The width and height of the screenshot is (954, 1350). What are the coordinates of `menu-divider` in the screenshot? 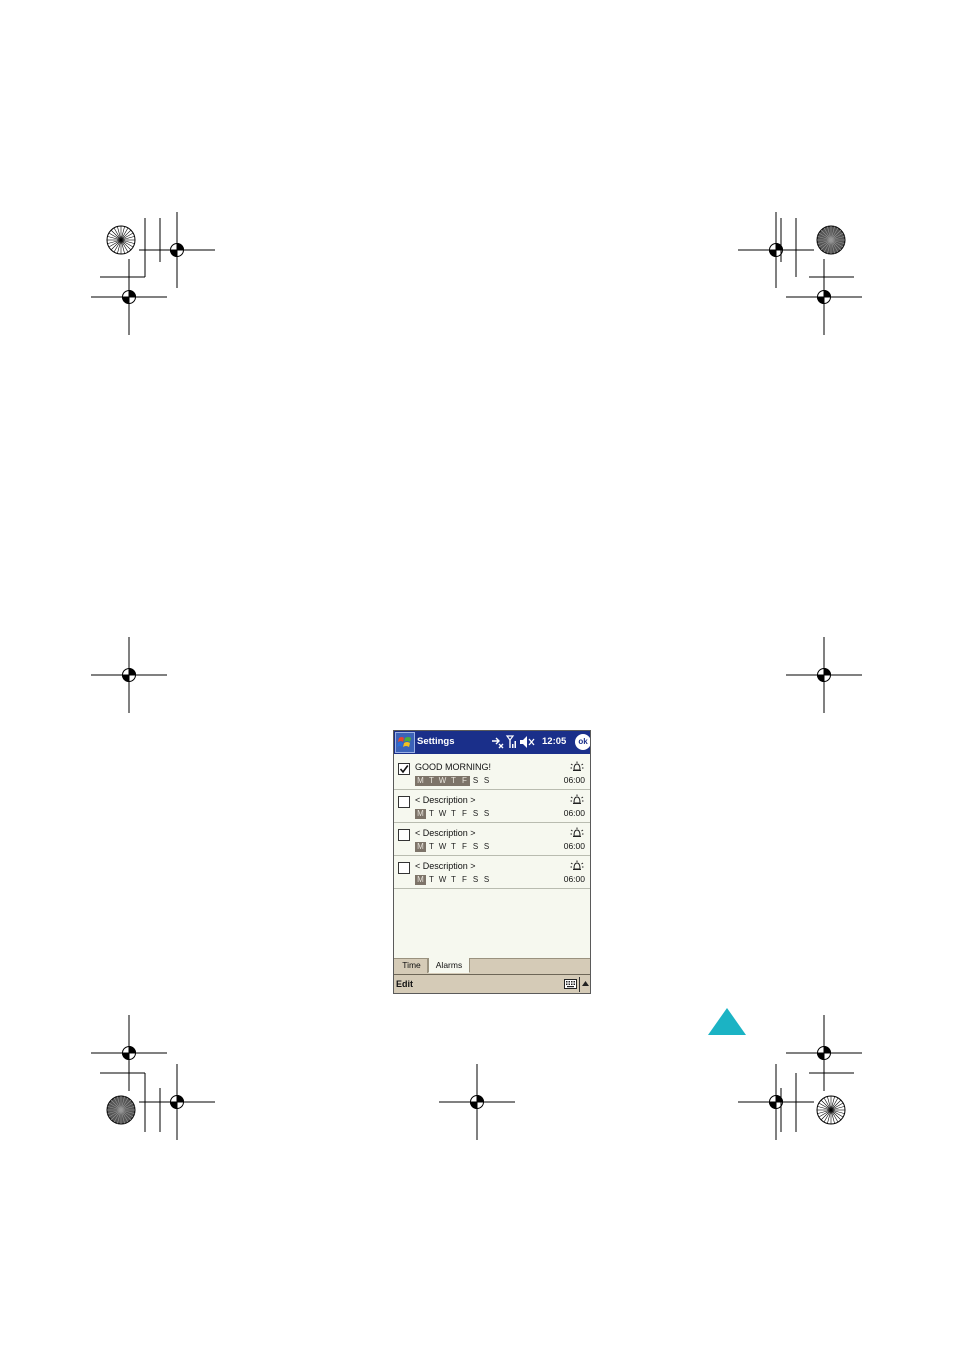 It's located at (579, 984).